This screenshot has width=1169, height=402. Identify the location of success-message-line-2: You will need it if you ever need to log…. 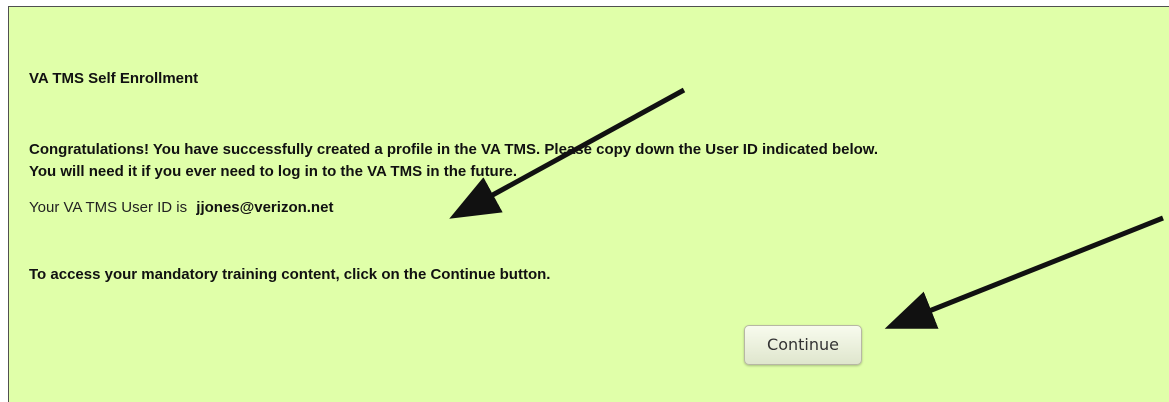
(273, 171).